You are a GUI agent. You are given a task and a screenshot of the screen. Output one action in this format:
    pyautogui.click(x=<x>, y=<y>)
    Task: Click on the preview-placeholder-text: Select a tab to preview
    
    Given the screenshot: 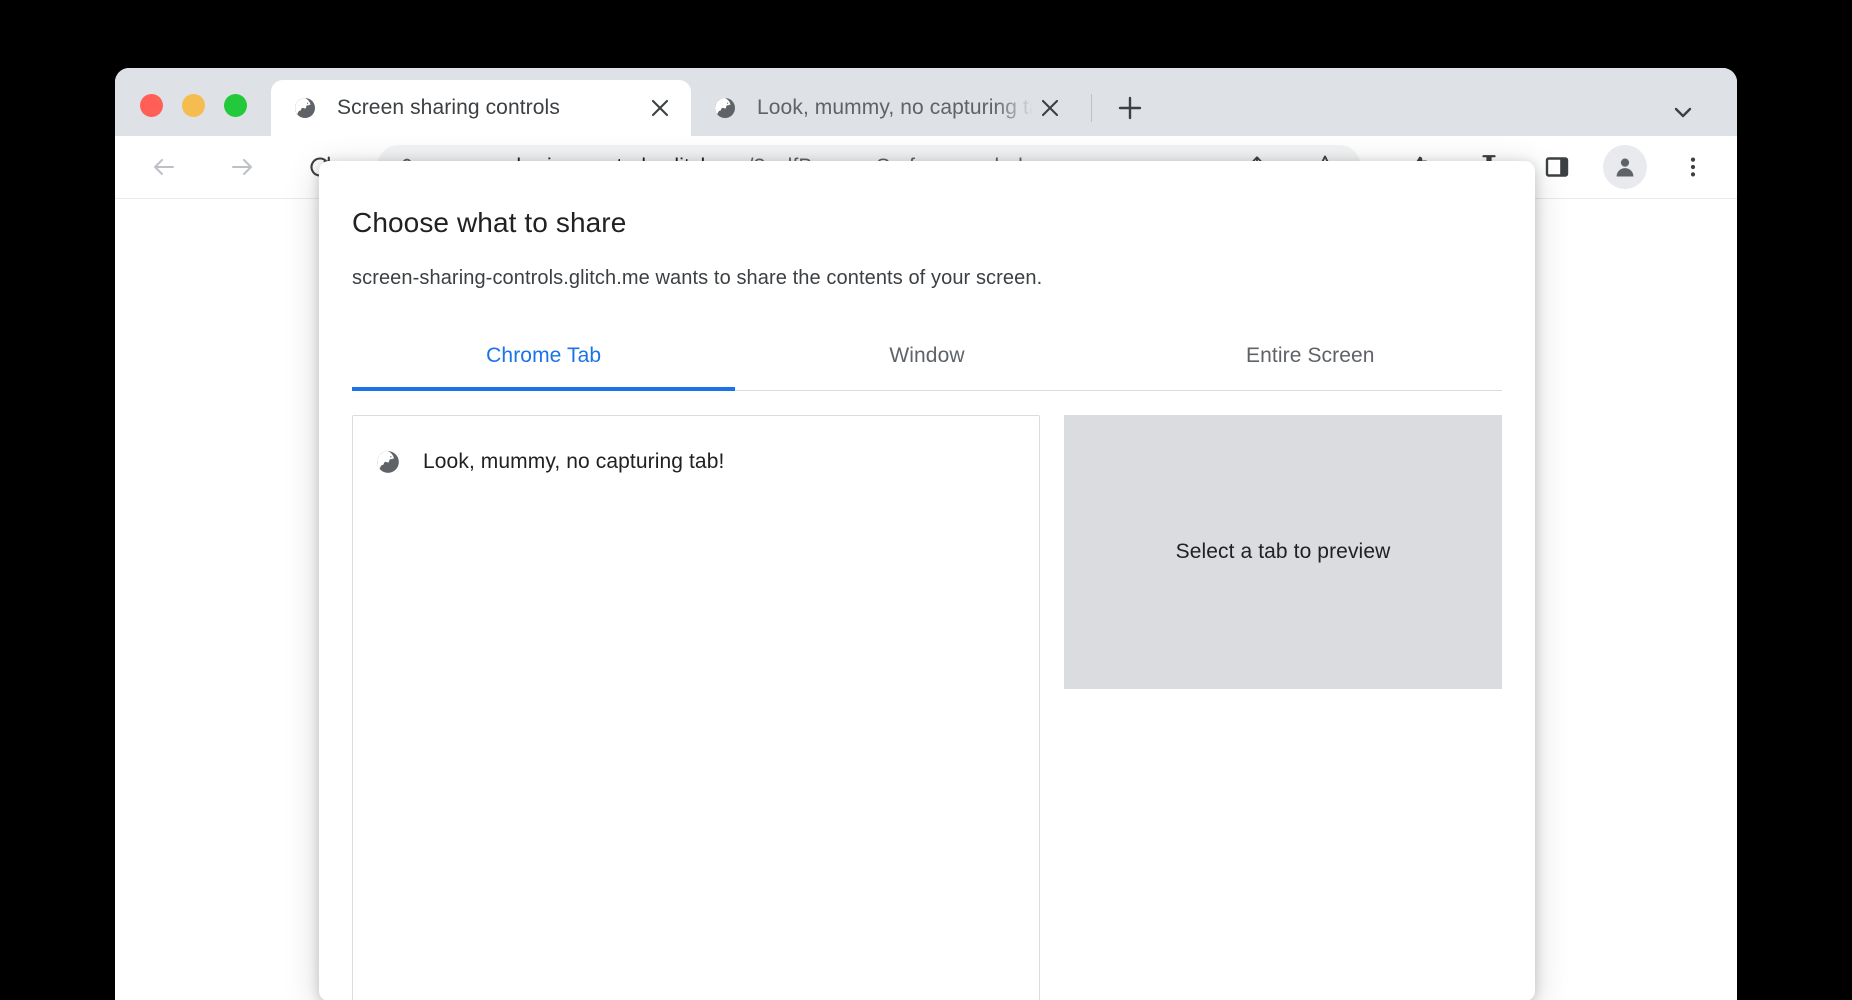 What is the action you would take?
    pyautogui.click(x=1283, y=551)
    